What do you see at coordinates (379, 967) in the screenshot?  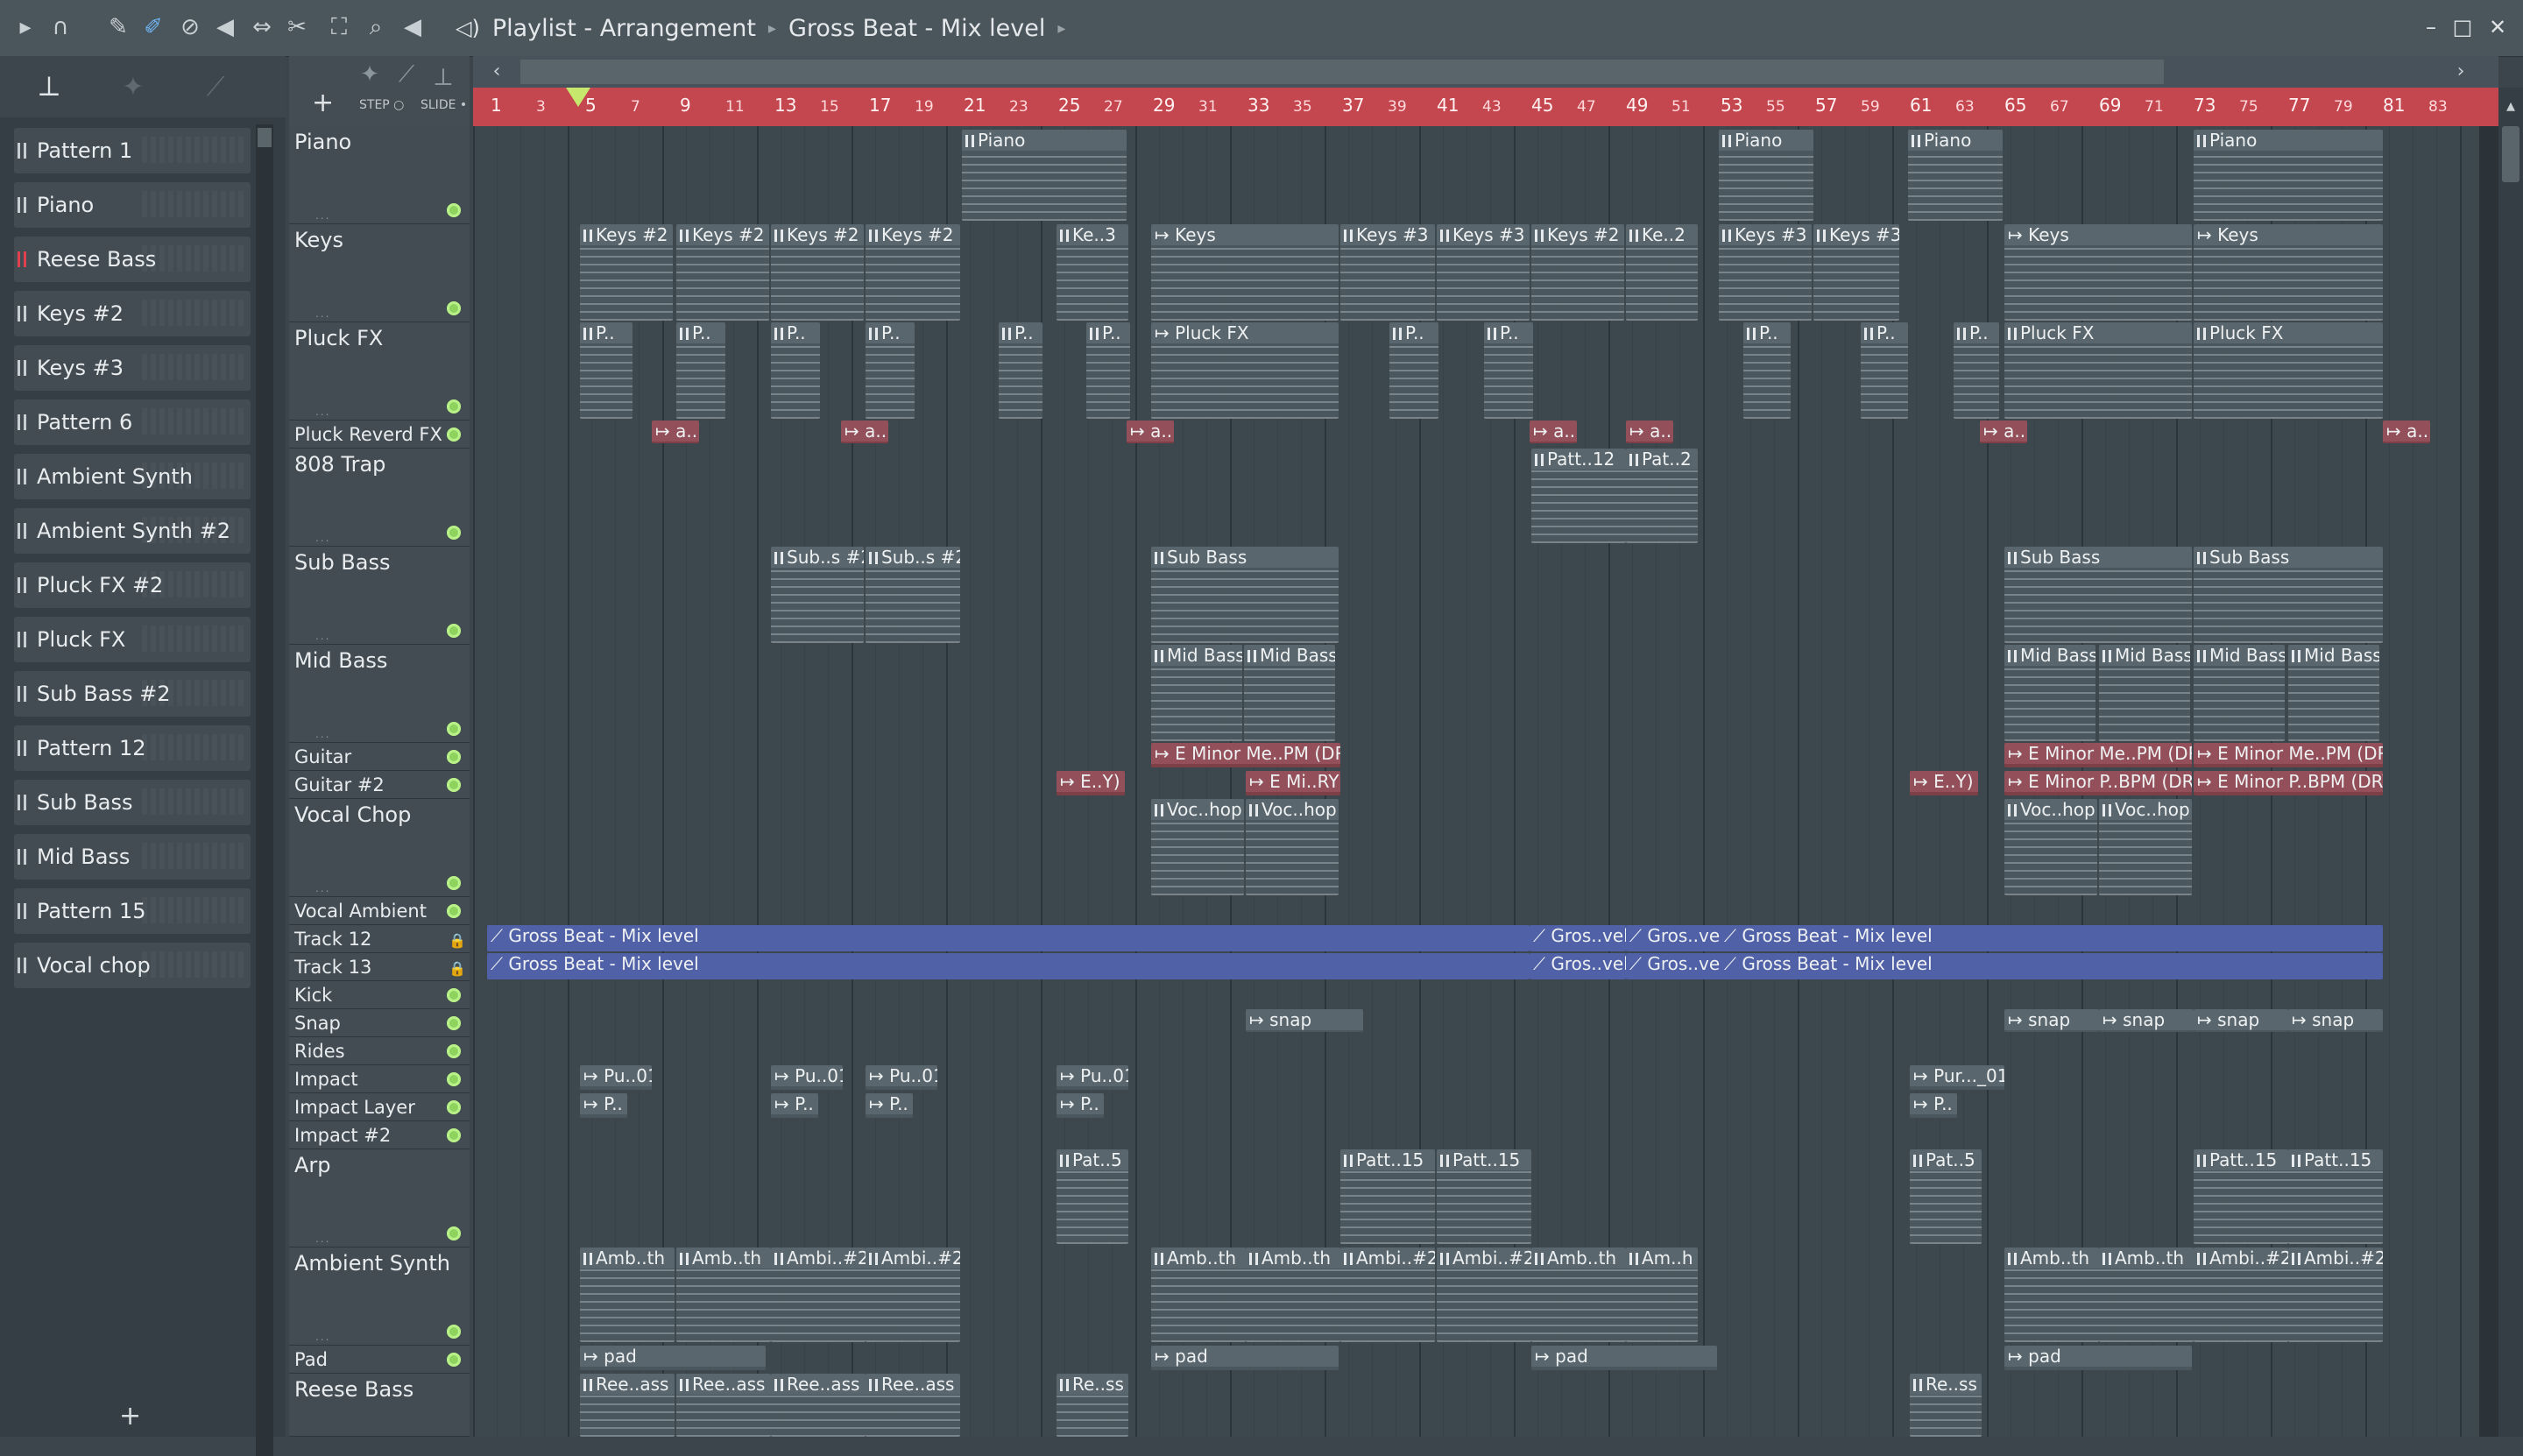 I see `track-header: Track 13 🔒` at bounding box center [379, 967].